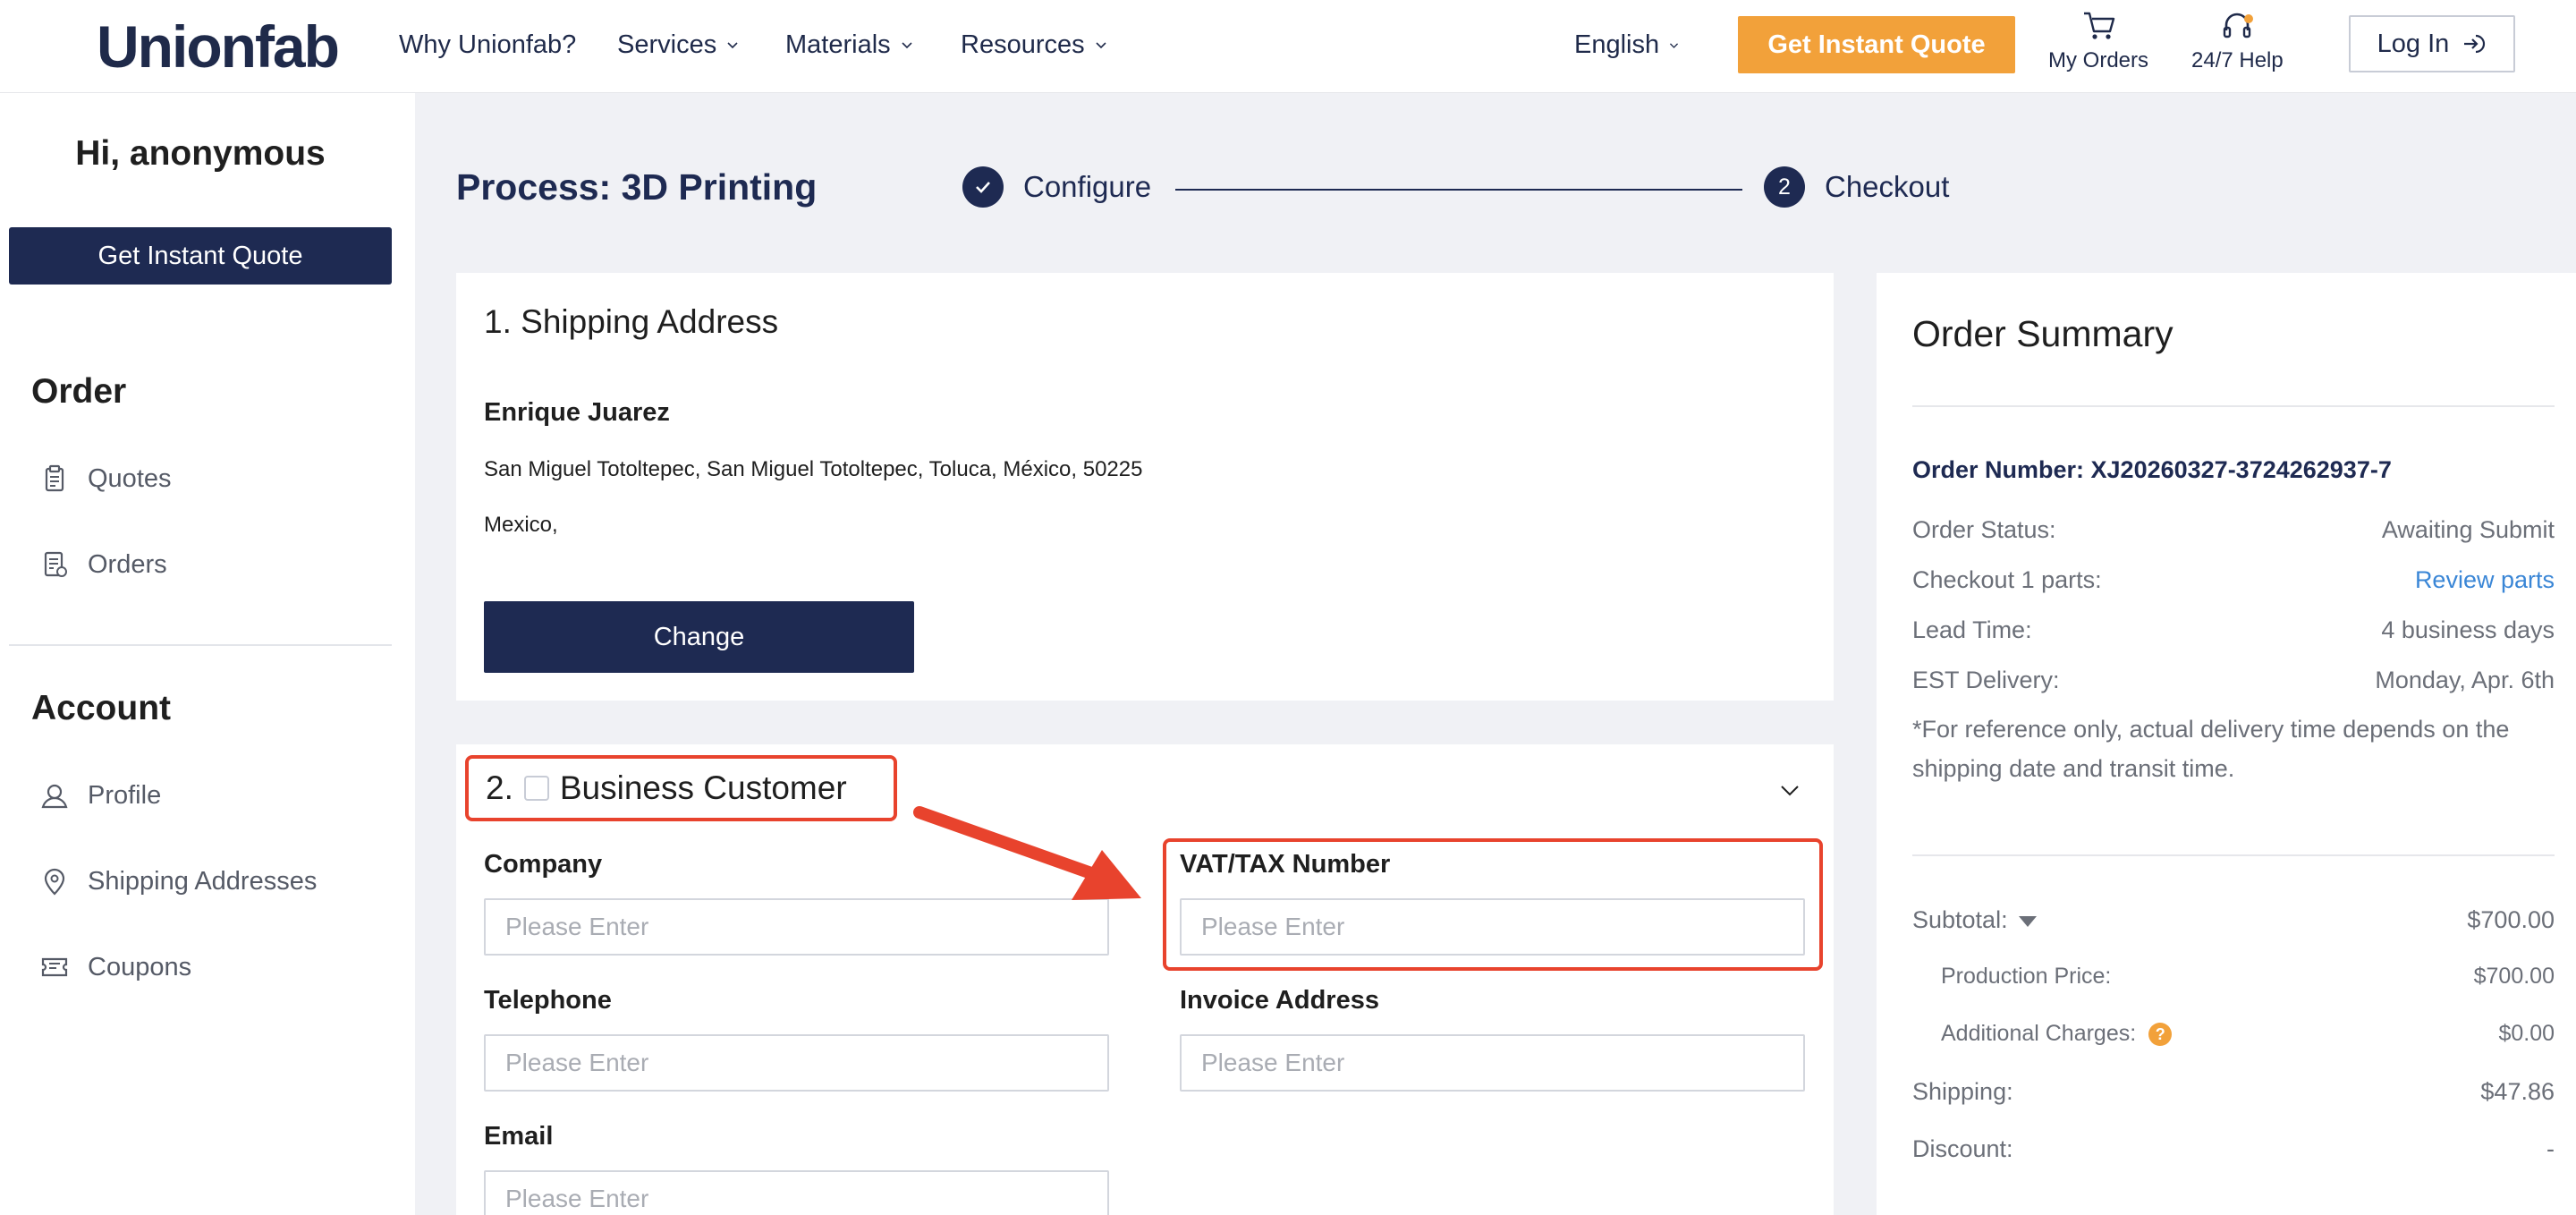  I want to click on order-list-icon, so click(55, 564).